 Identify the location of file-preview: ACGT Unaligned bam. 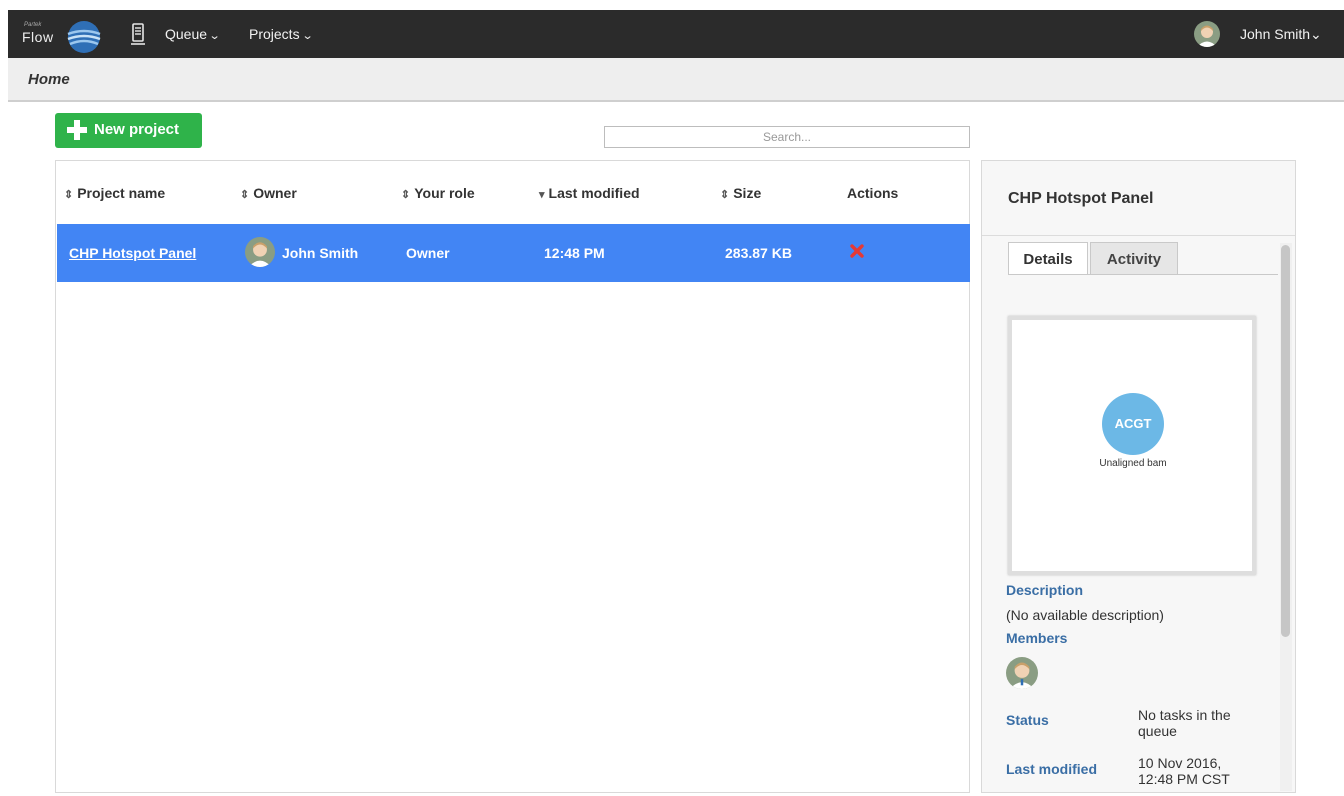
(1132, 445).